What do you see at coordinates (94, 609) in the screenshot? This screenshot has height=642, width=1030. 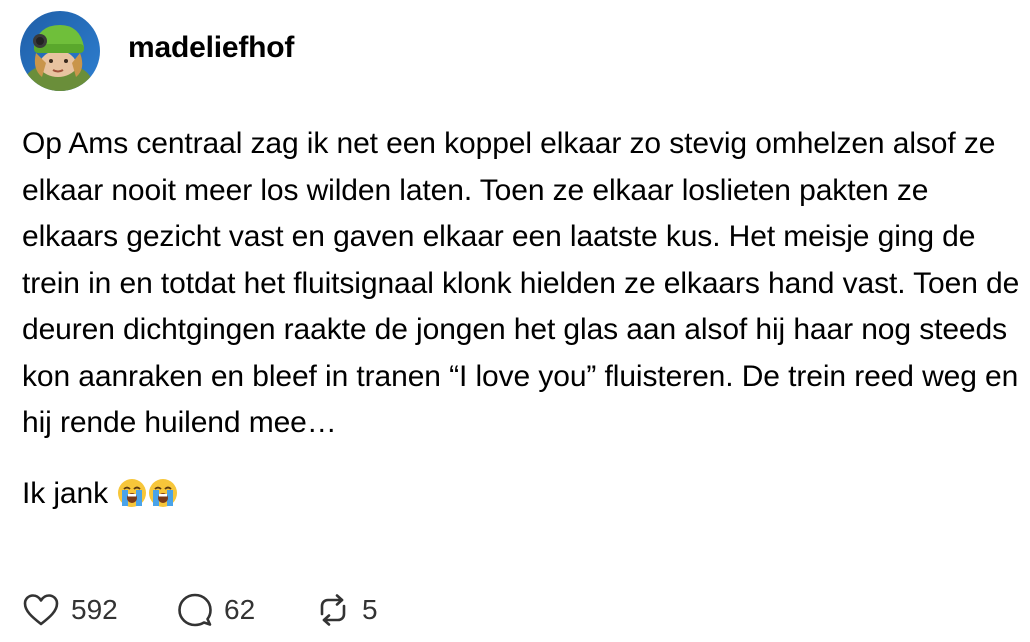 I see `like-count: 592` at bounding box center [94, 609].